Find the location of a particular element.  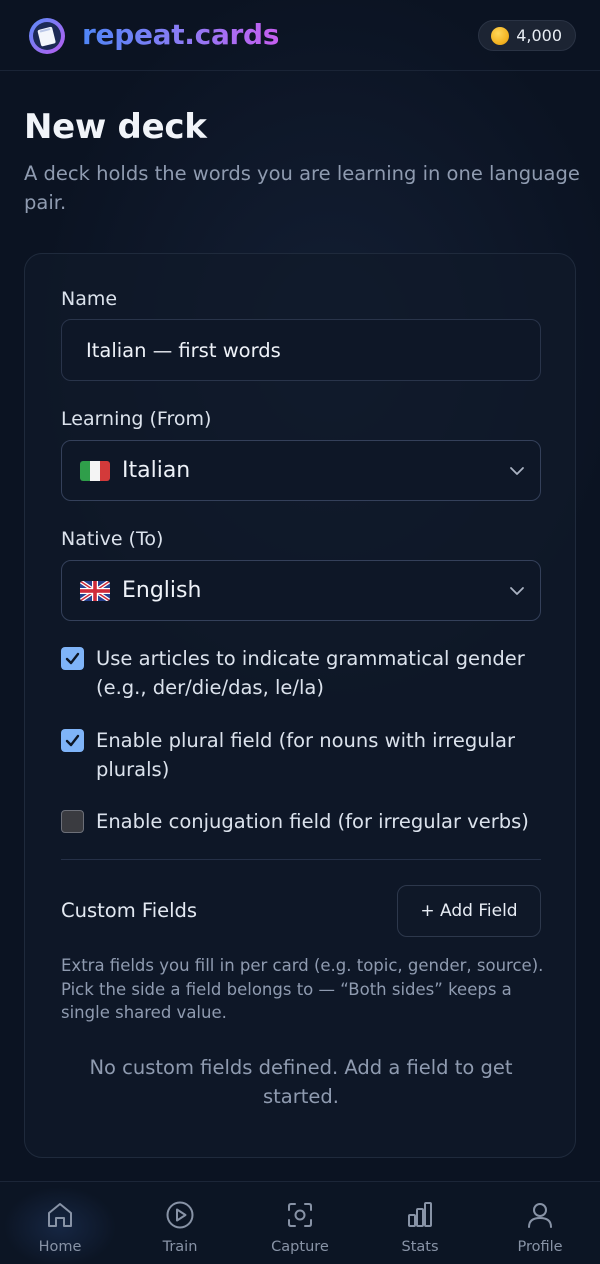

coin-balance: 4,000 is located at coordinates (527, 35).